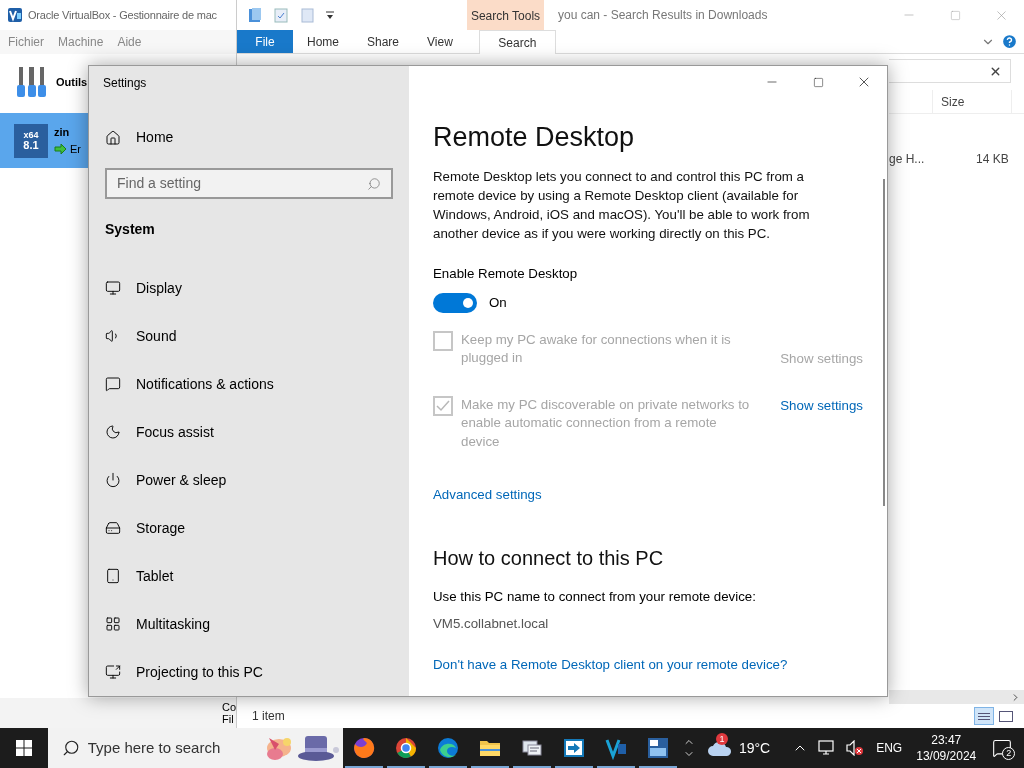  Describe the element at coordinates (249, 184) in the screenshot. I see `search-field: Find a setting` at that location.